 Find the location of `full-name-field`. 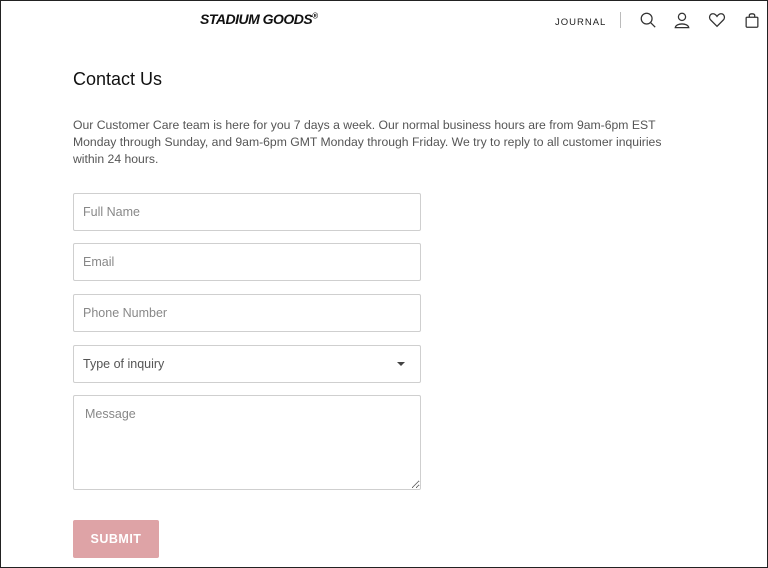

full-name-field is located at coordinates (247, 212).